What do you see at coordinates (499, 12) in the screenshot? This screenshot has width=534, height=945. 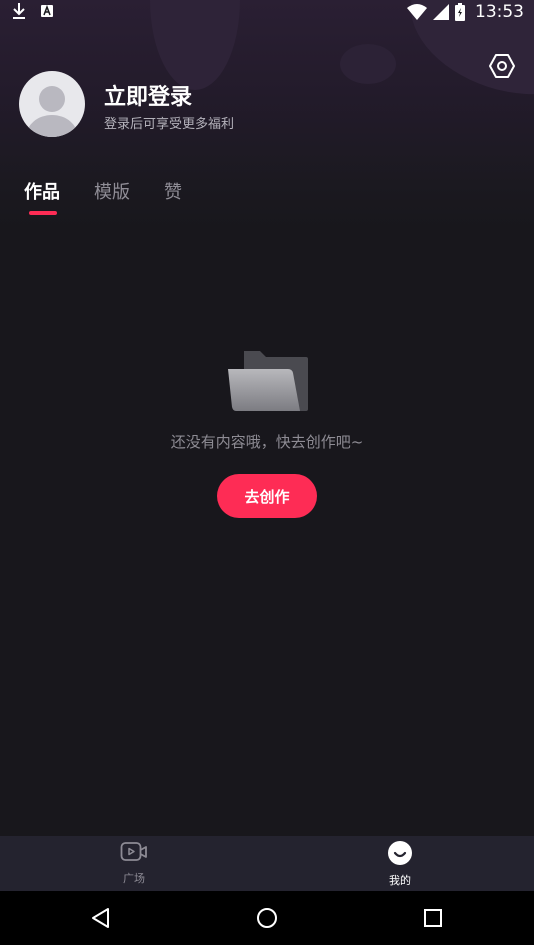 I see `clock: 13:53` at bounding box center [499, 12].